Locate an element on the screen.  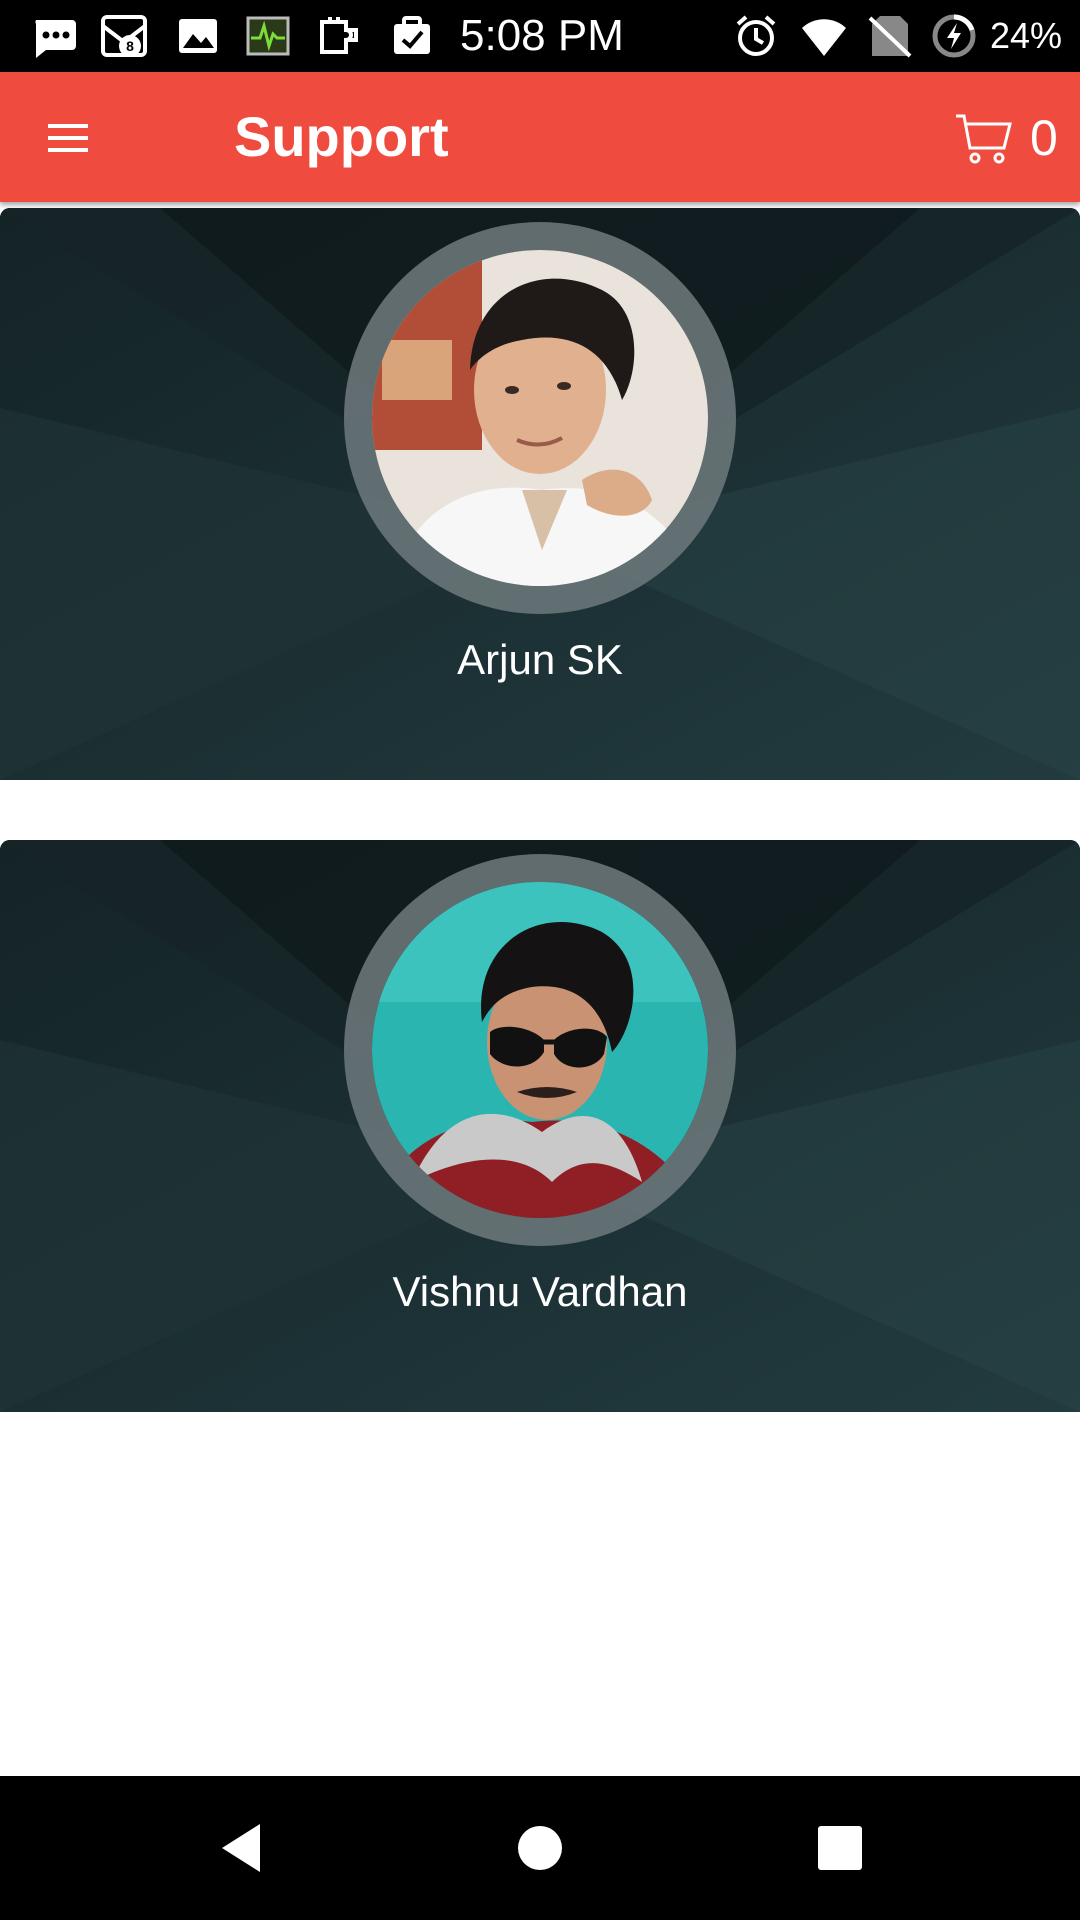
battery-percent: 24% is located at coordinates (1026, 35).